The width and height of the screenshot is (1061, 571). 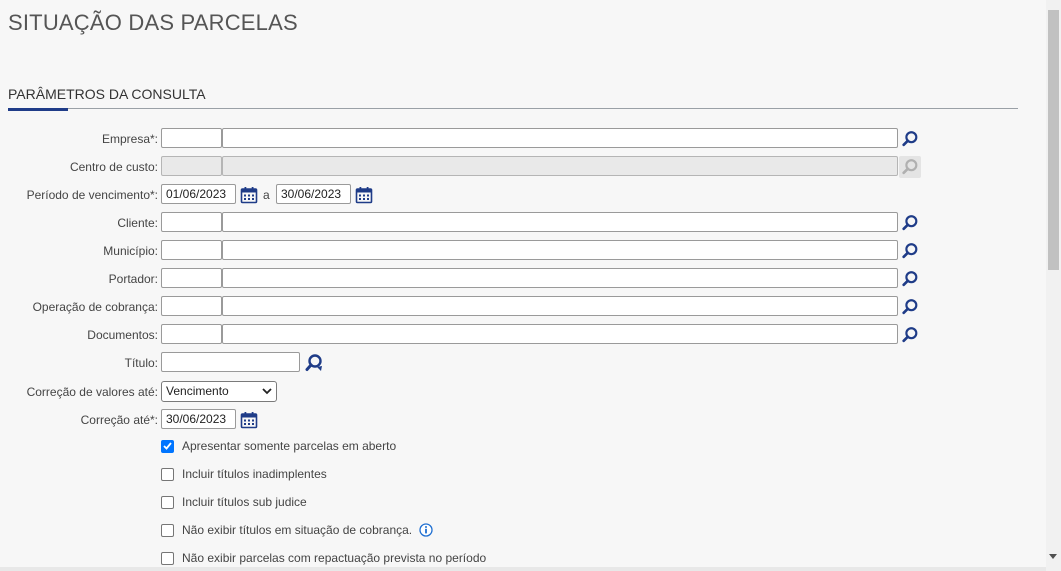 I want to click on operacao-search-button, so click(x=910, y=307).